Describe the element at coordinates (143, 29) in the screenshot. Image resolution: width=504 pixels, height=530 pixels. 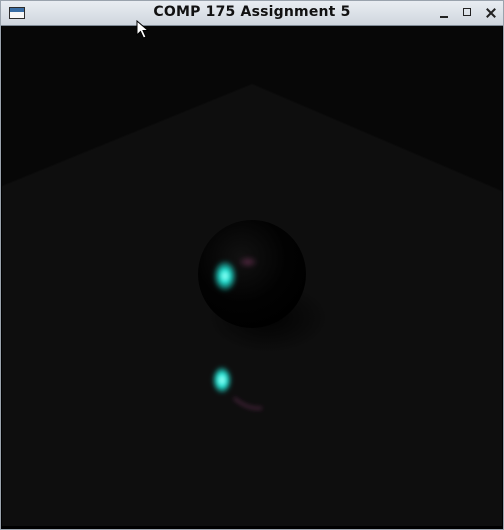
I see `mouse-pointer-icon` at that location.